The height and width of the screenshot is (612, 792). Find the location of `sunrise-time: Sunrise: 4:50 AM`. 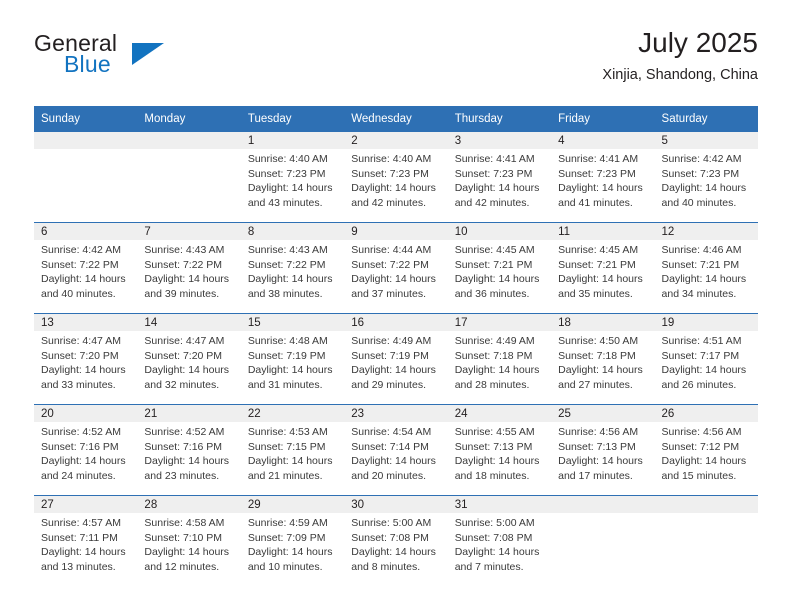

sunrise-time: Sunrise: 4:50 AM is located at coordinates (598, 341).